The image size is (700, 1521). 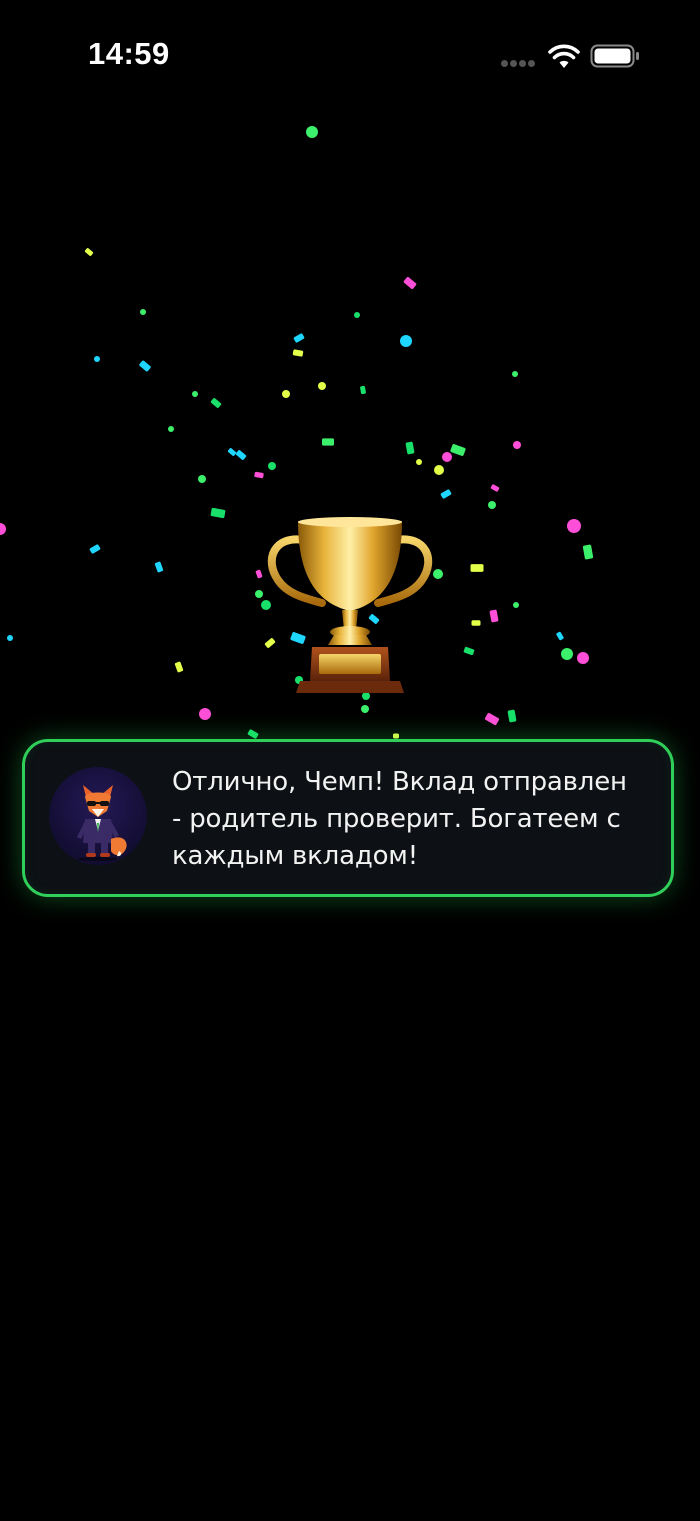 I want to click on signal-dots-icon, so click(x=519, y=64).